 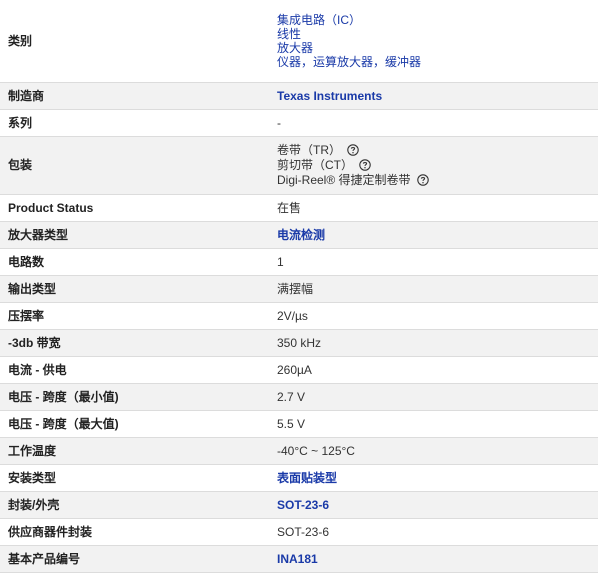 I want to click on attr-label: 电压 - 跨度（最小值), so click(x=136, y=397).